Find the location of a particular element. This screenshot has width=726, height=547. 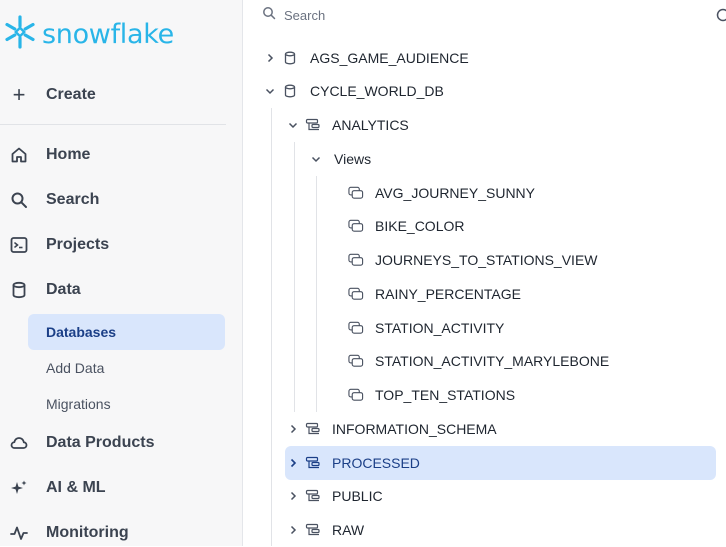

activity-icon is located at coordinates (19, 533).